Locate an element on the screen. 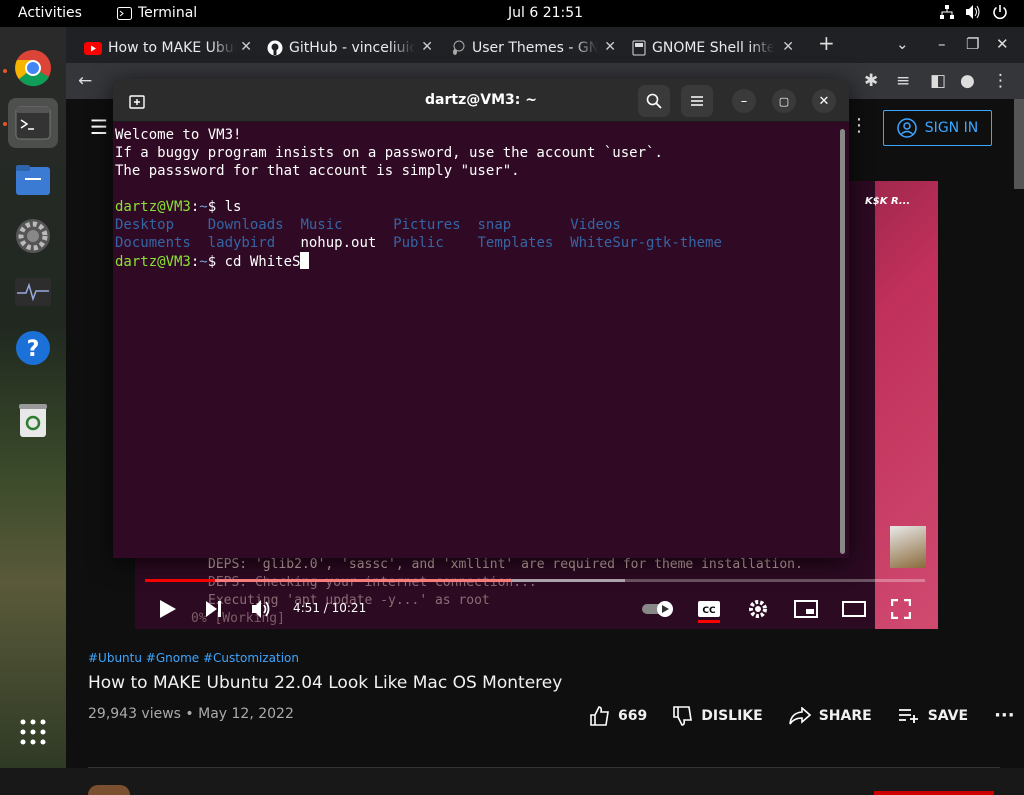 The image size is (1024, 795). menu-button is located at coordinates (697, 101).